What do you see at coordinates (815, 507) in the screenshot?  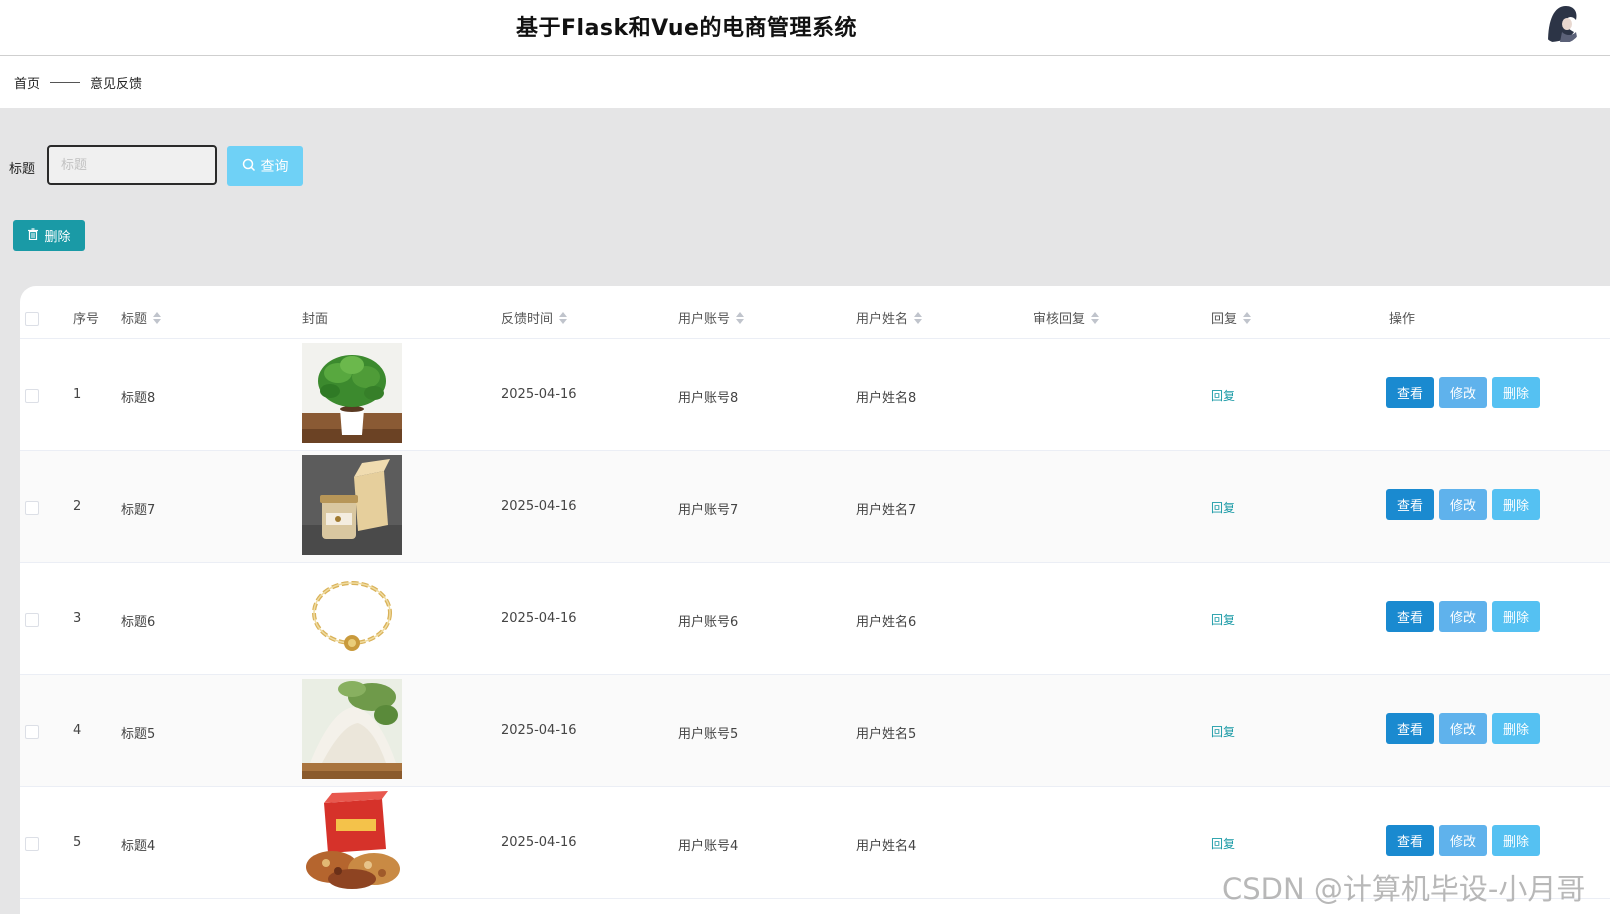 I see `table-row: 2 标题7 2025-04-16 用户账号7 用户姓名7 回复 查看 修改 删除` at bounding box center [815, 507].